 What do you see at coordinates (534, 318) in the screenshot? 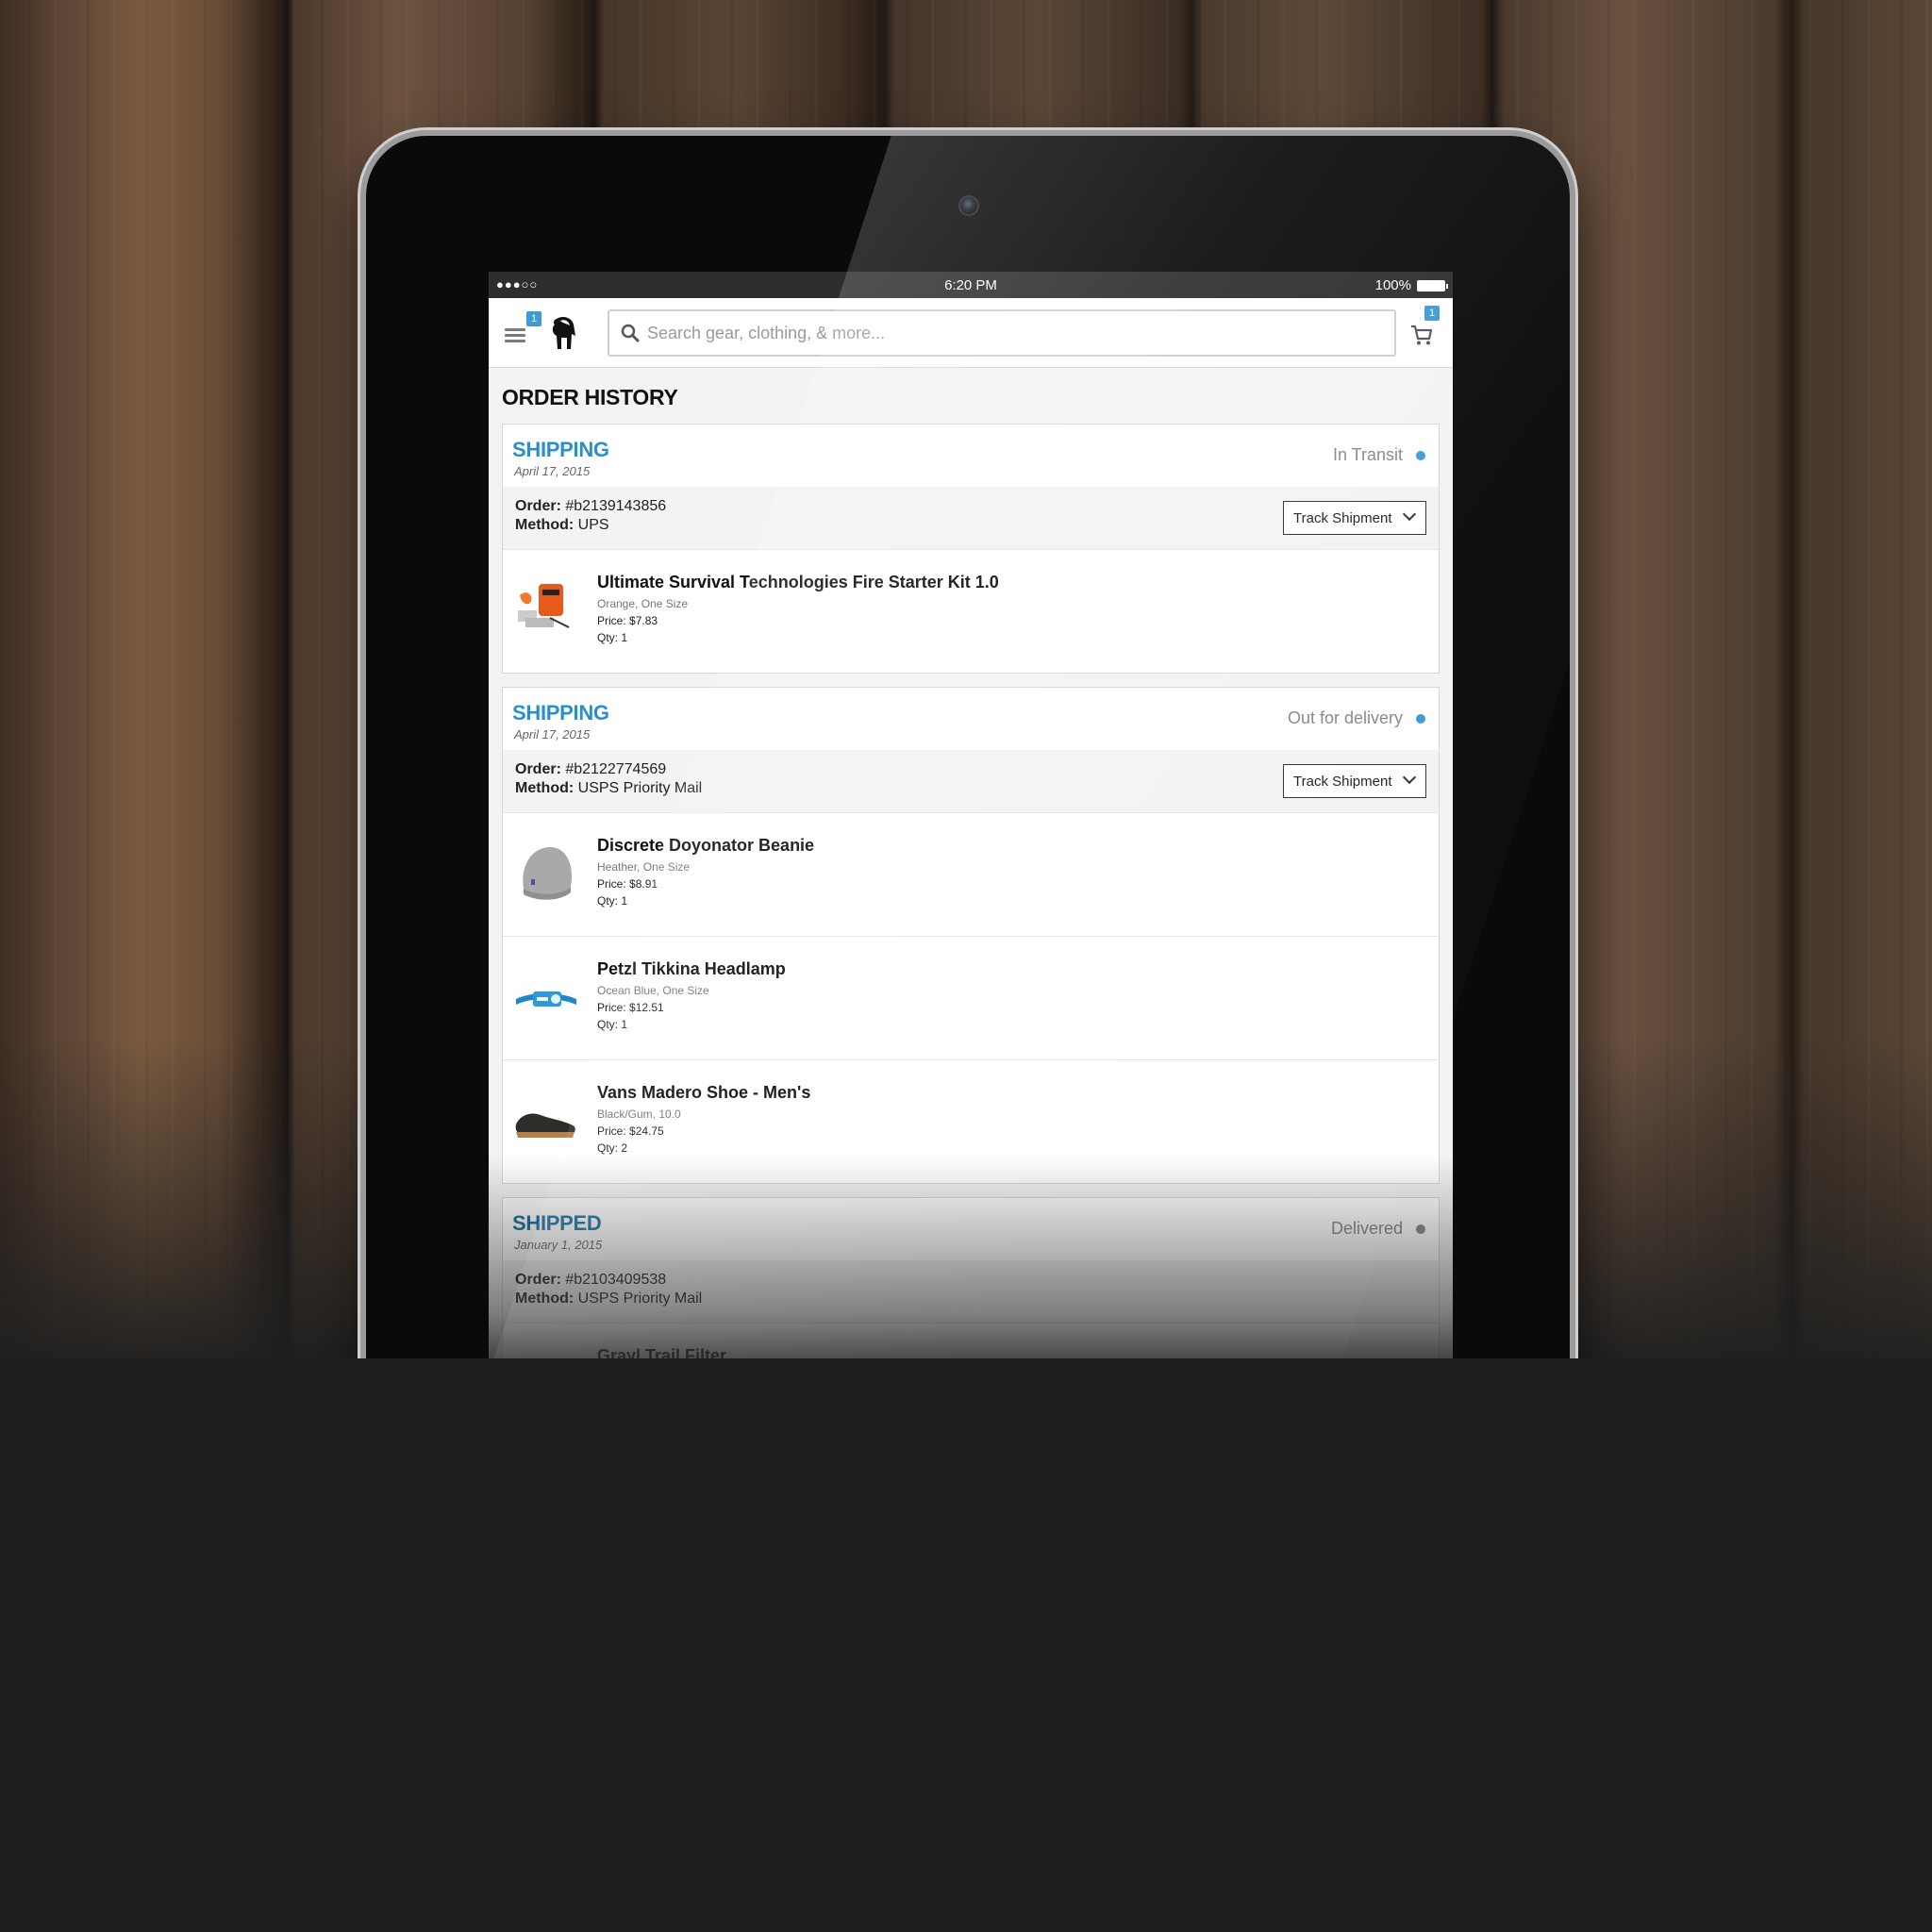
I see `menu-badge: 1` at bounding box center [534, 318].